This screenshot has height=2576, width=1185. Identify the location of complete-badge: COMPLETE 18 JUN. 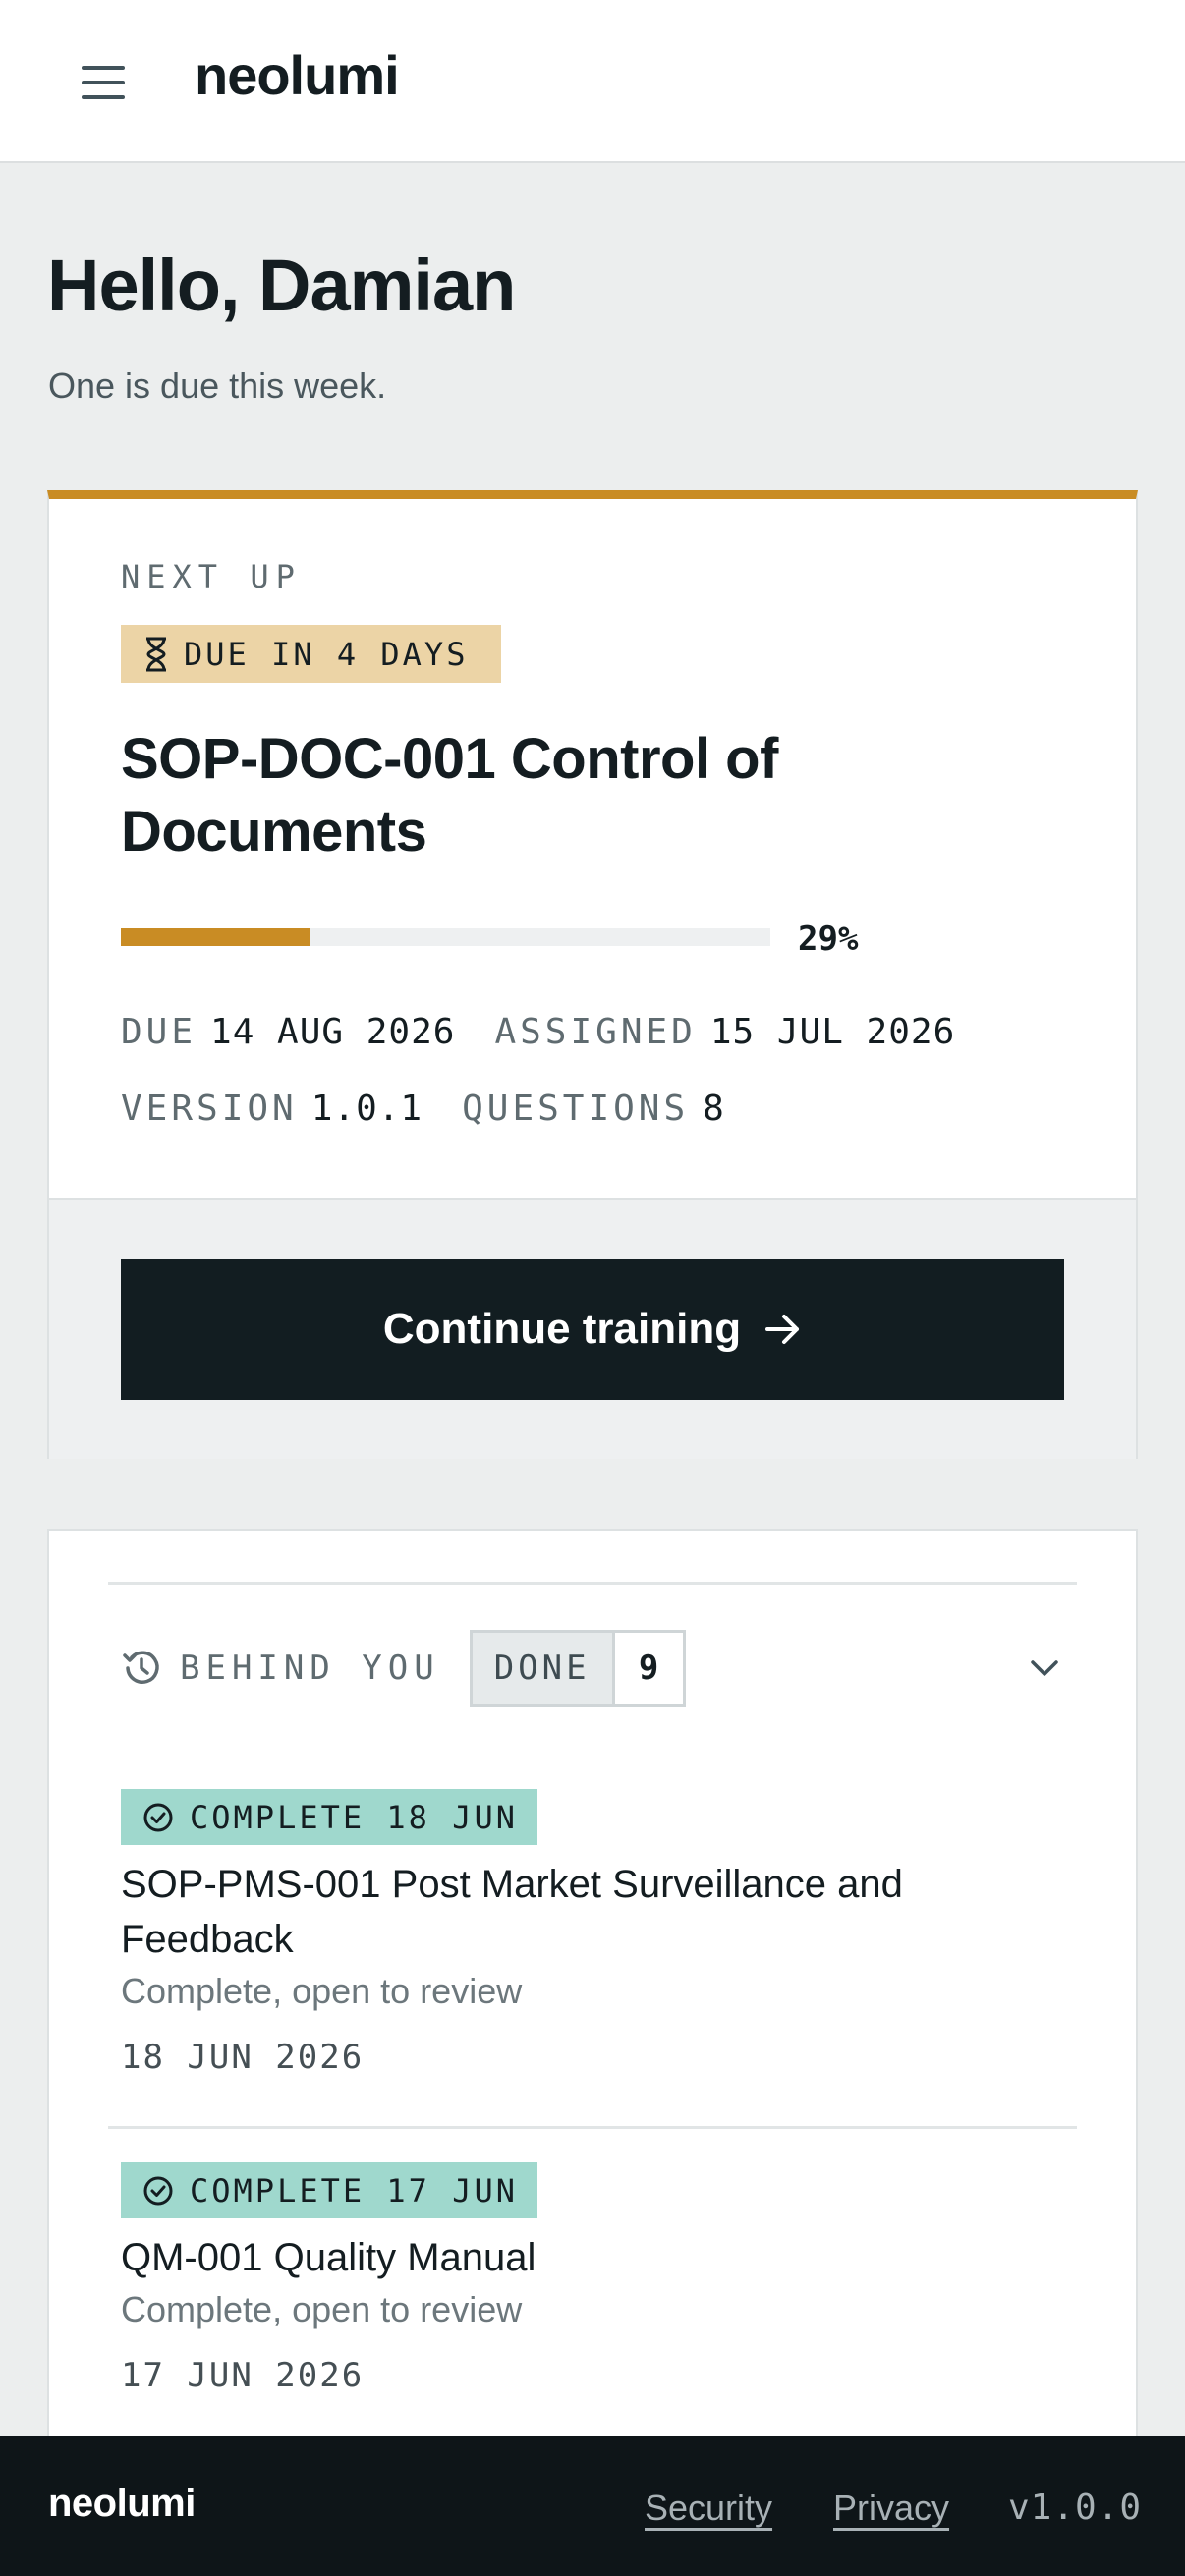
(329, 1817).